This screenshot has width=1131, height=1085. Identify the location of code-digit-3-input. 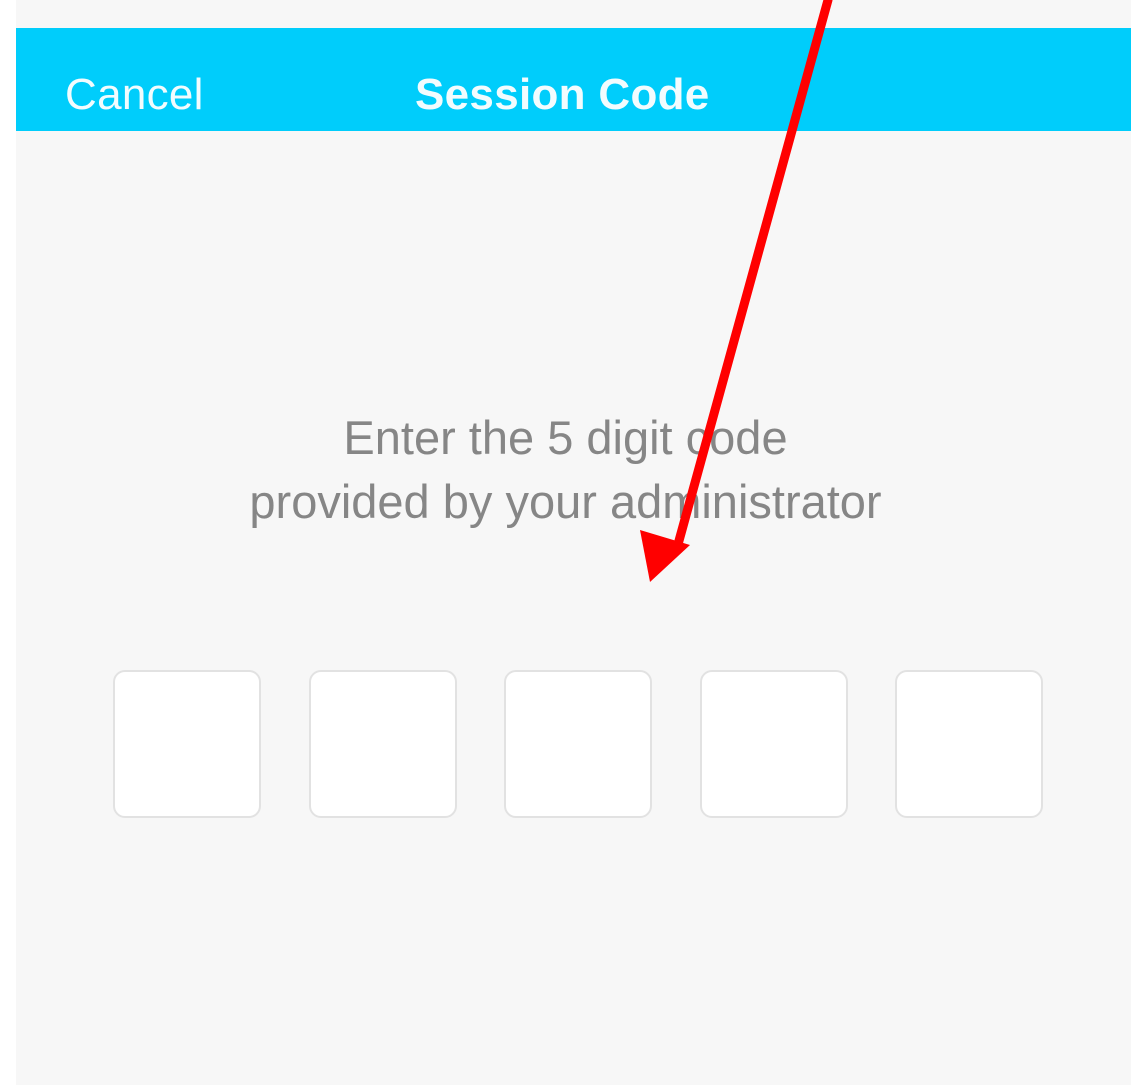
(578, 744).